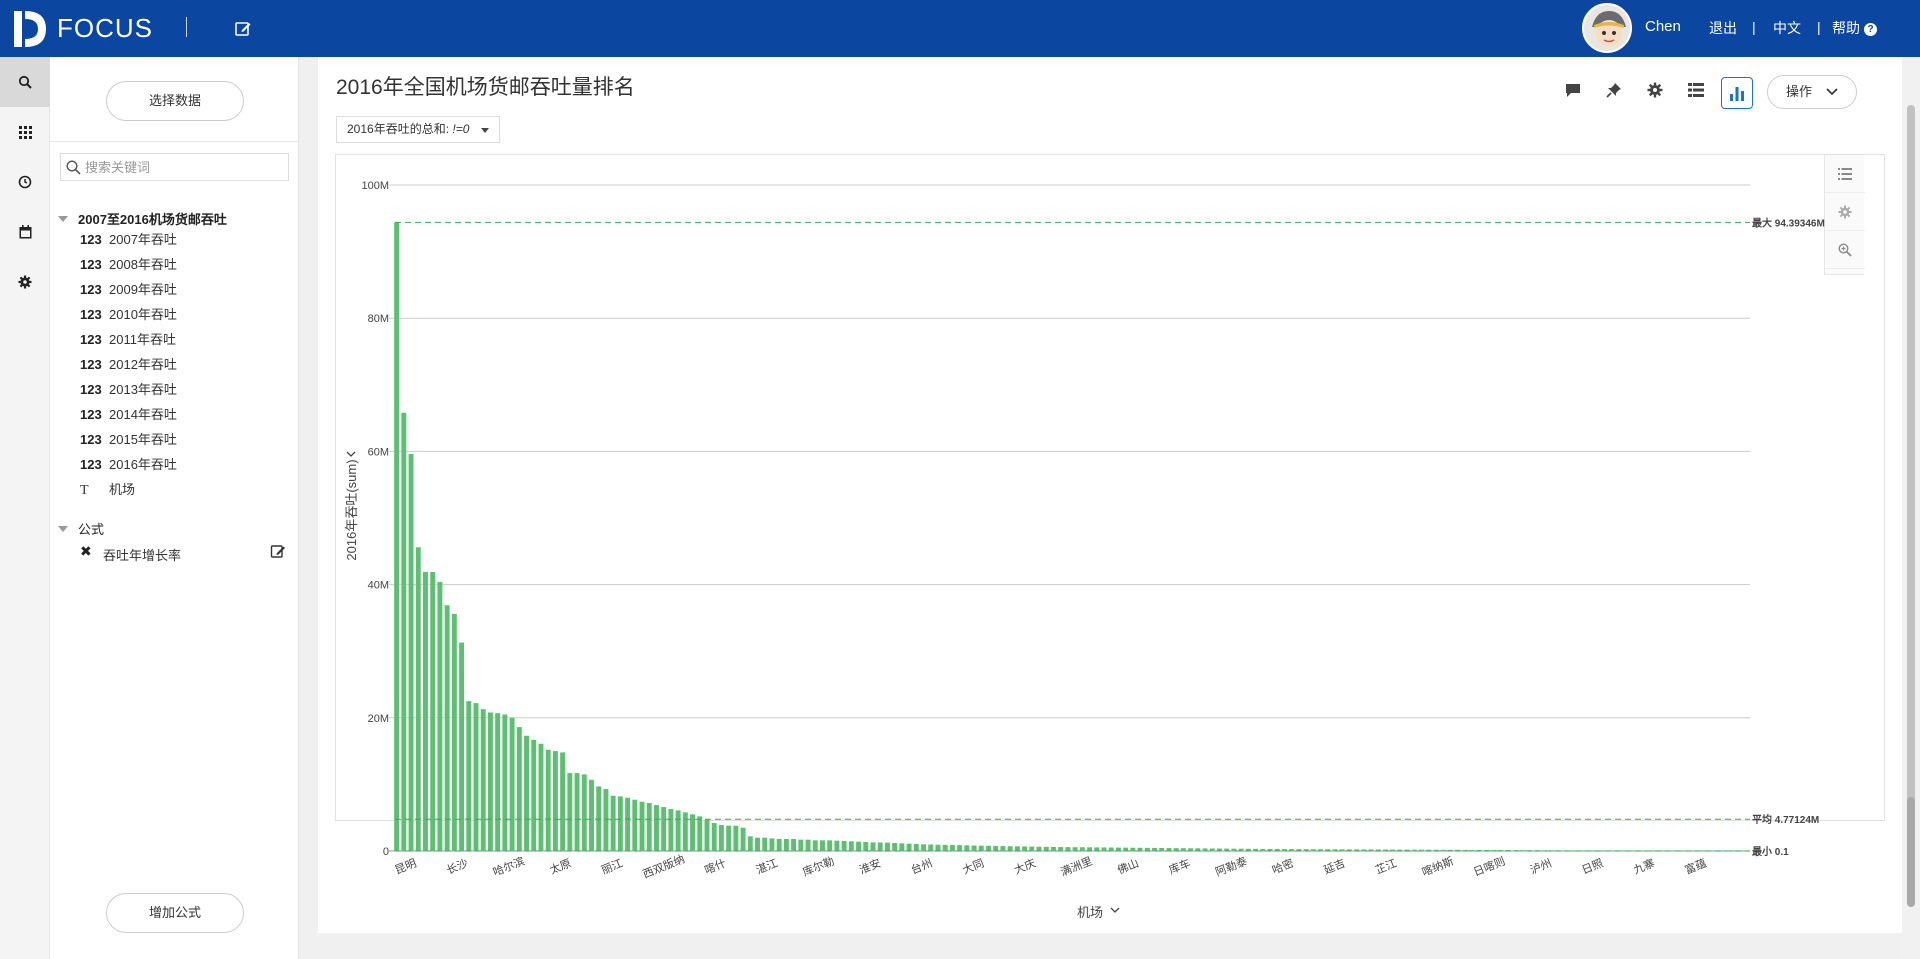  Describe the element at coordinates (1737, 93) in the screenshot. I see `bar-chart-view-button` at that location.